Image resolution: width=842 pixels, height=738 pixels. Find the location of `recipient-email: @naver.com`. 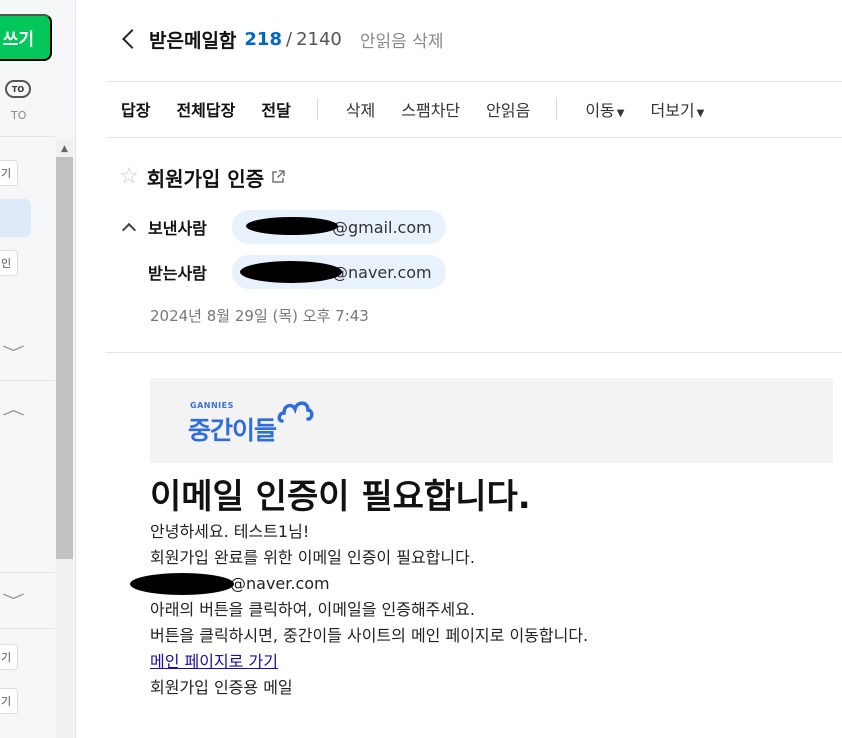

recipient-email: @naver.com is located at coordinates (382, 272).